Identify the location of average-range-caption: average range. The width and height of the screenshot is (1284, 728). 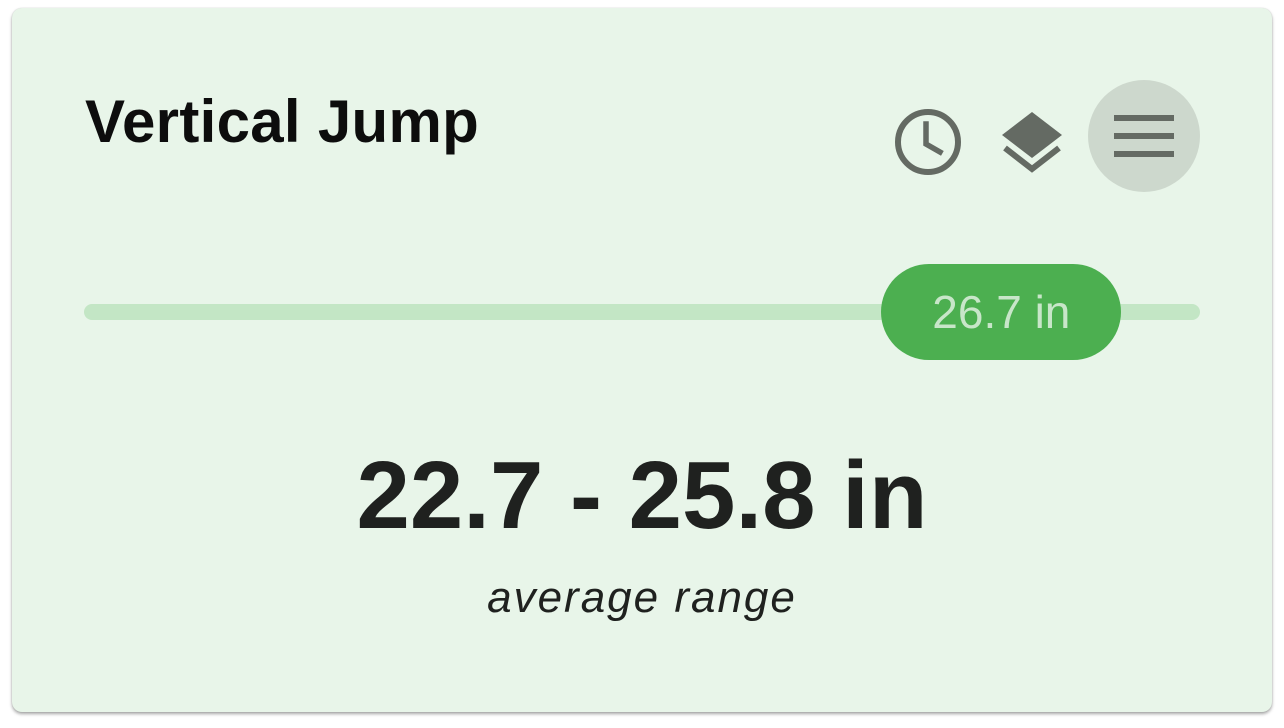
(642, 597).